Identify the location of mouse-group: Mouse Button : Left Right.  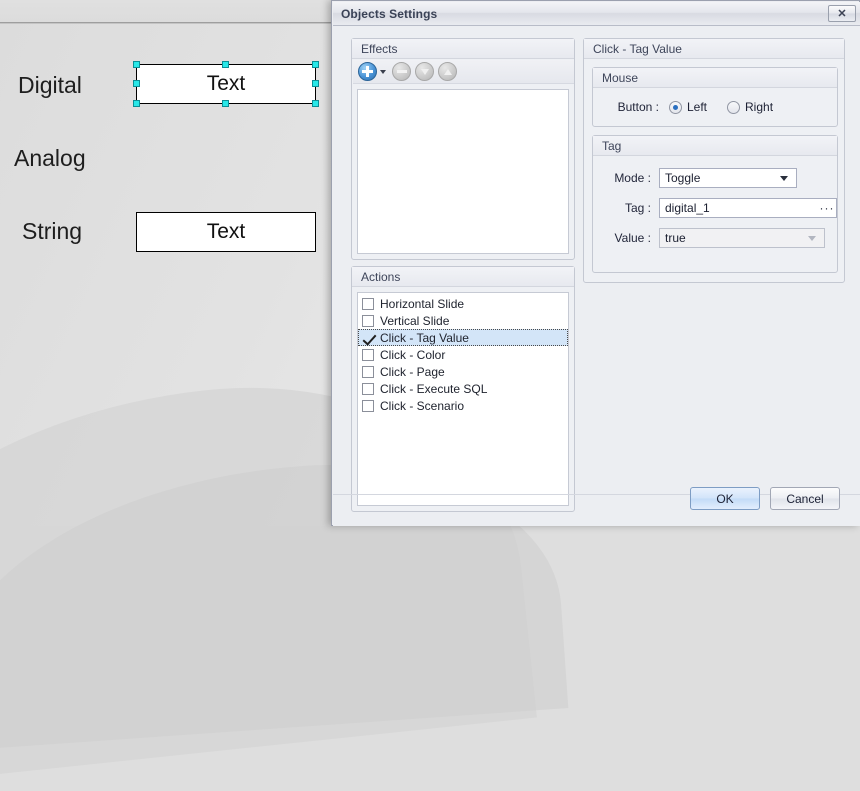
(715, 97).